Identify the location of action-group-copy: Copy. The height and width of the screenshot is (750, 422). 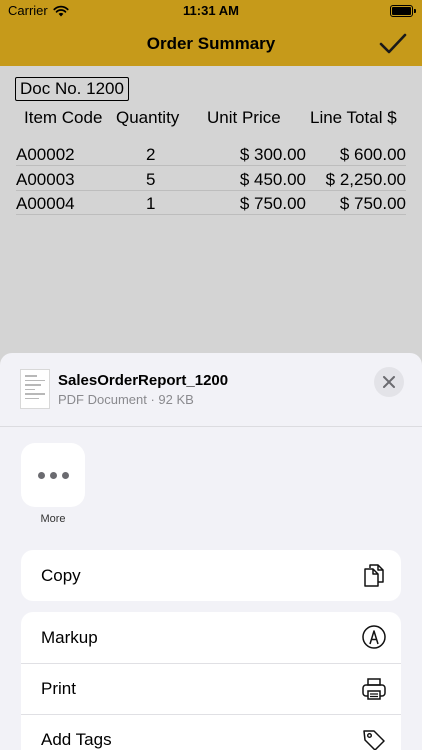
(211, 575).